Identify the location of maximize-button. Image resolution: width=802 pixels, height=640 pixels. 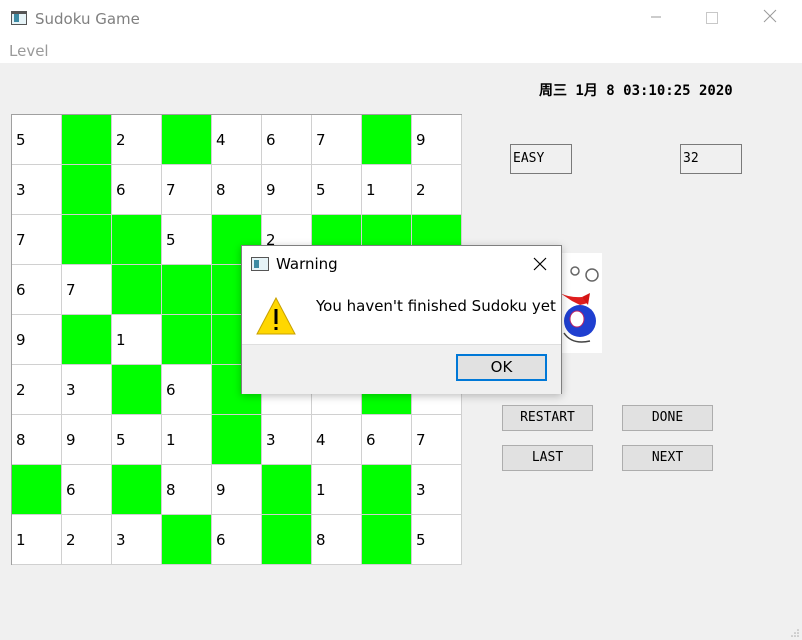
(712, 19).